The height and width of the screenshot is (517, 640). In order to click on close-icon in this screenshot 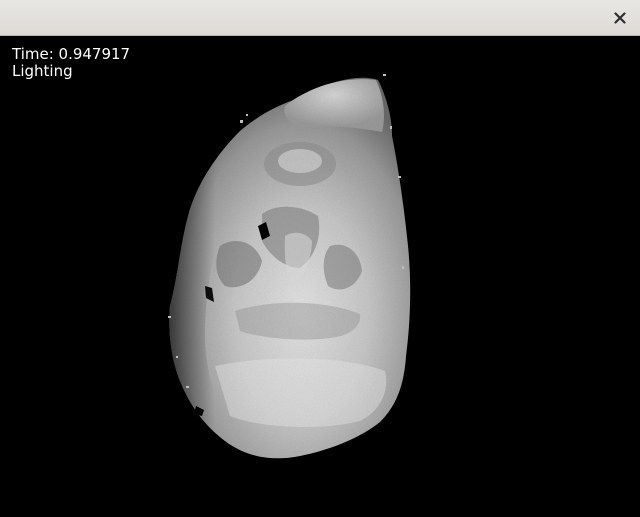, I will do `click(620, 18)`.